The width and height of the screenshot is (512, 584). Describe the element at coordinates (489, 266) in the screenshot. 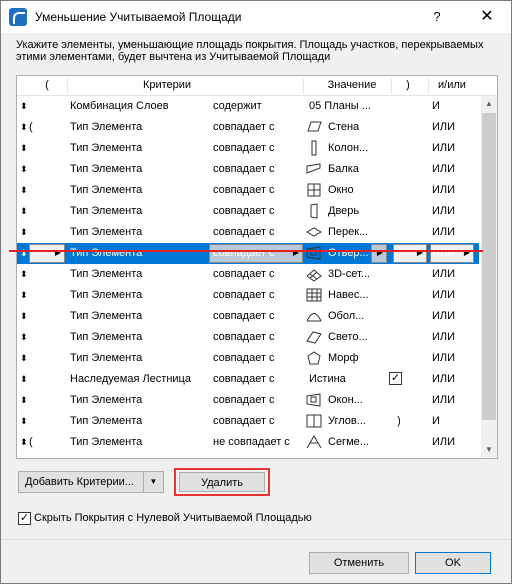

I see `scroll-thumb` at that location.